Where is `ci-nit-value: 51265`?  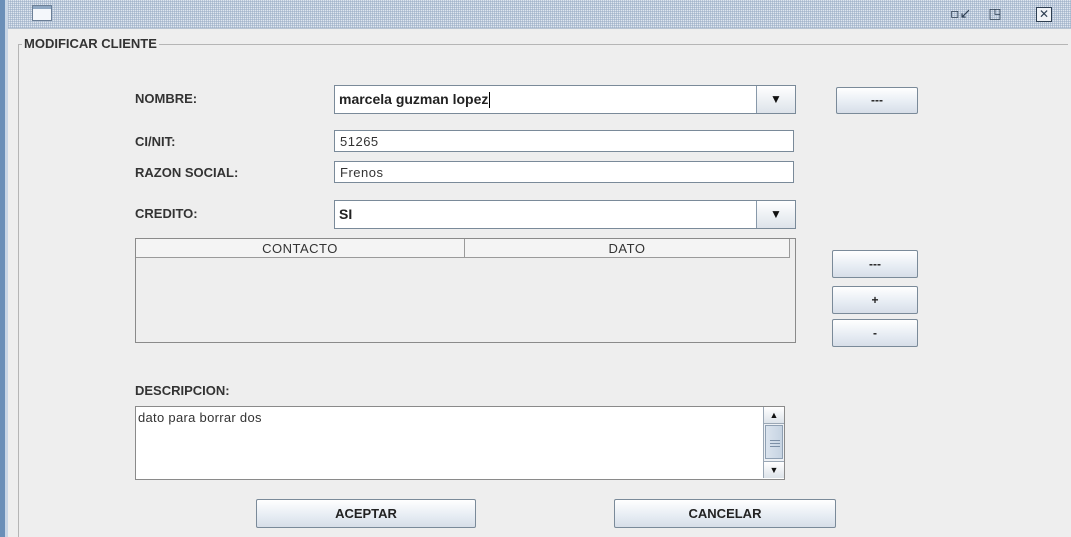 ci-nit-value: 51265 is located at coordinates (359, 141).